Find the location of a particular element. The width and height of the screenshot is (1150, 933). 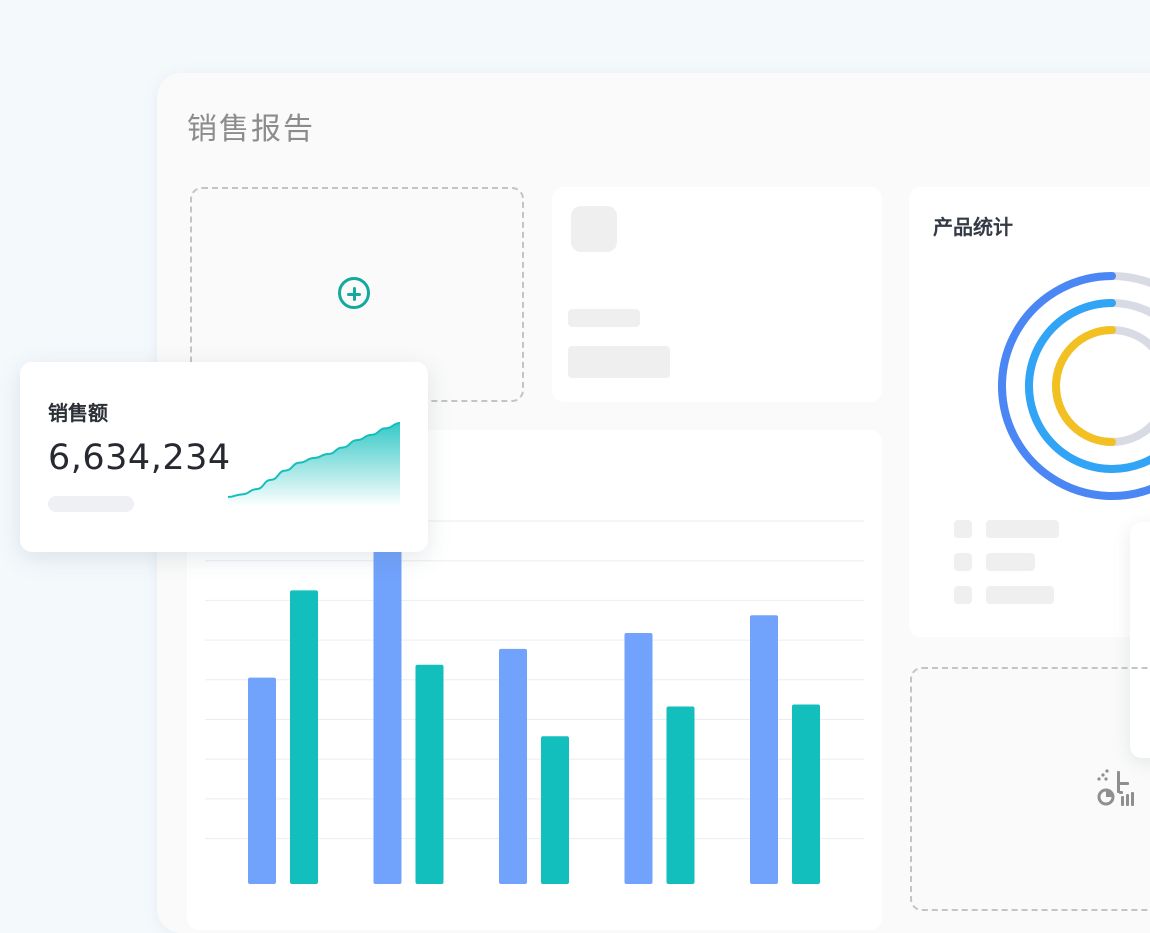

chart-tools-icon is located at coordinates (1117, 789).